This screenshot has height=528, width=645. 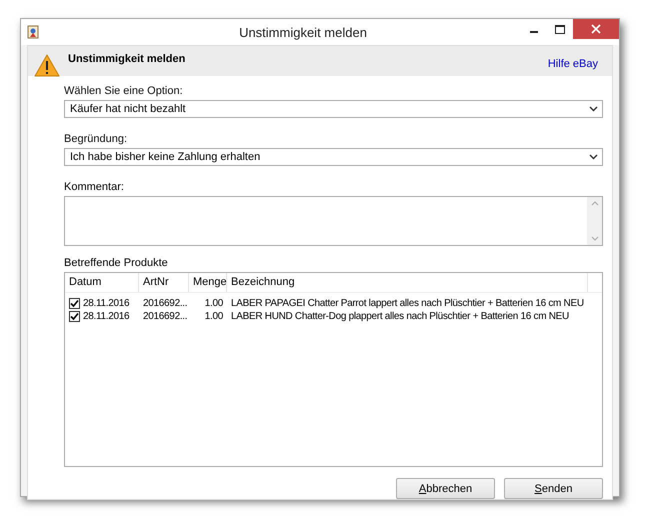 What do you see at coordinates (445, 488) in the screenshot?
I see `dialog-button: Abbrechen` at bounding box center [445, 488].